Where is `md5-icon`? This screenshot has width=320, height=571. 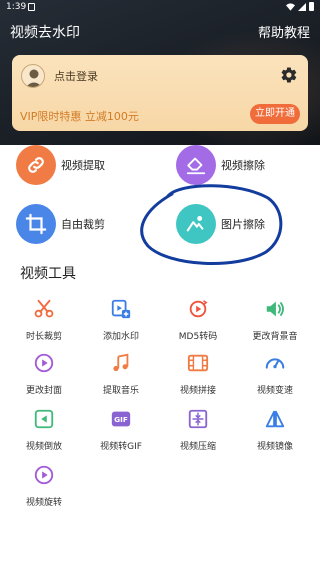 md5-icon is located at coordinates (198, 309).